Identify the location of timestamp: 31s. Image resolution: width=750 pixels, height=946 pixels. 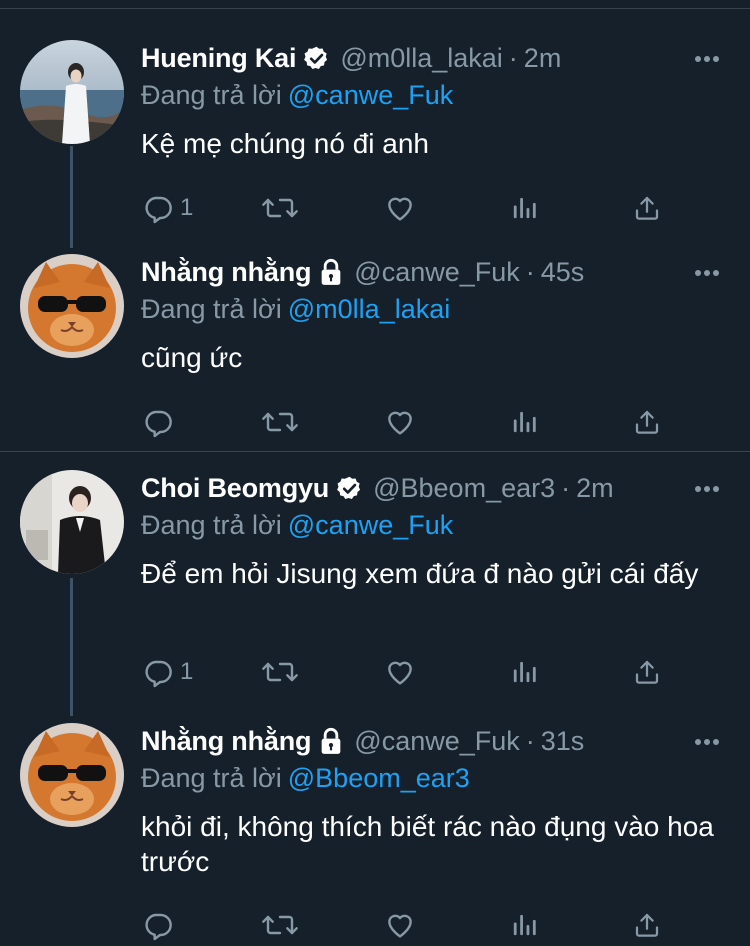
(563, 741).